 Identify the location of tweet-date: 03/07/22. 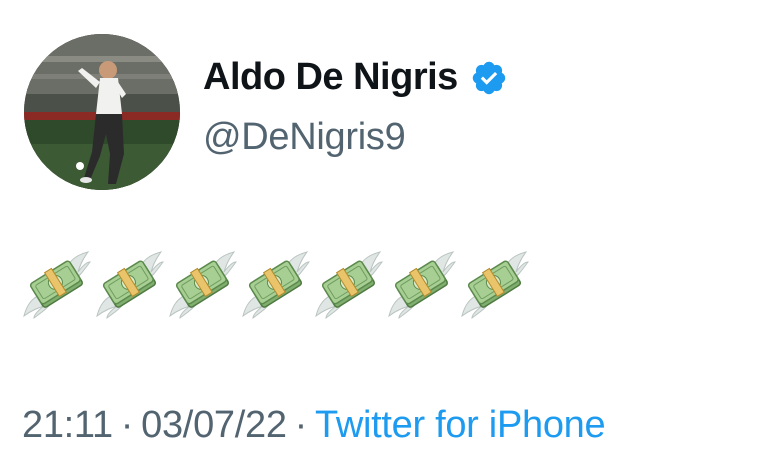
(214, 425).